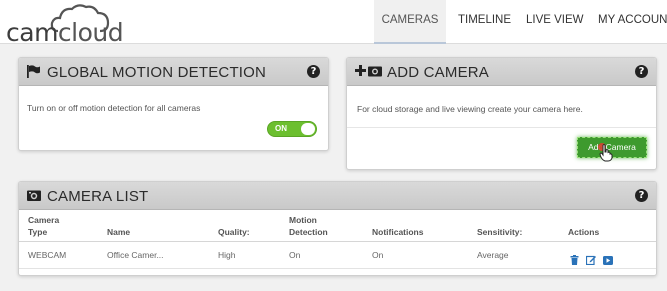  Describe the element at coordinates (34, 198) in the screenshot. I see `camera-icon` at that location.